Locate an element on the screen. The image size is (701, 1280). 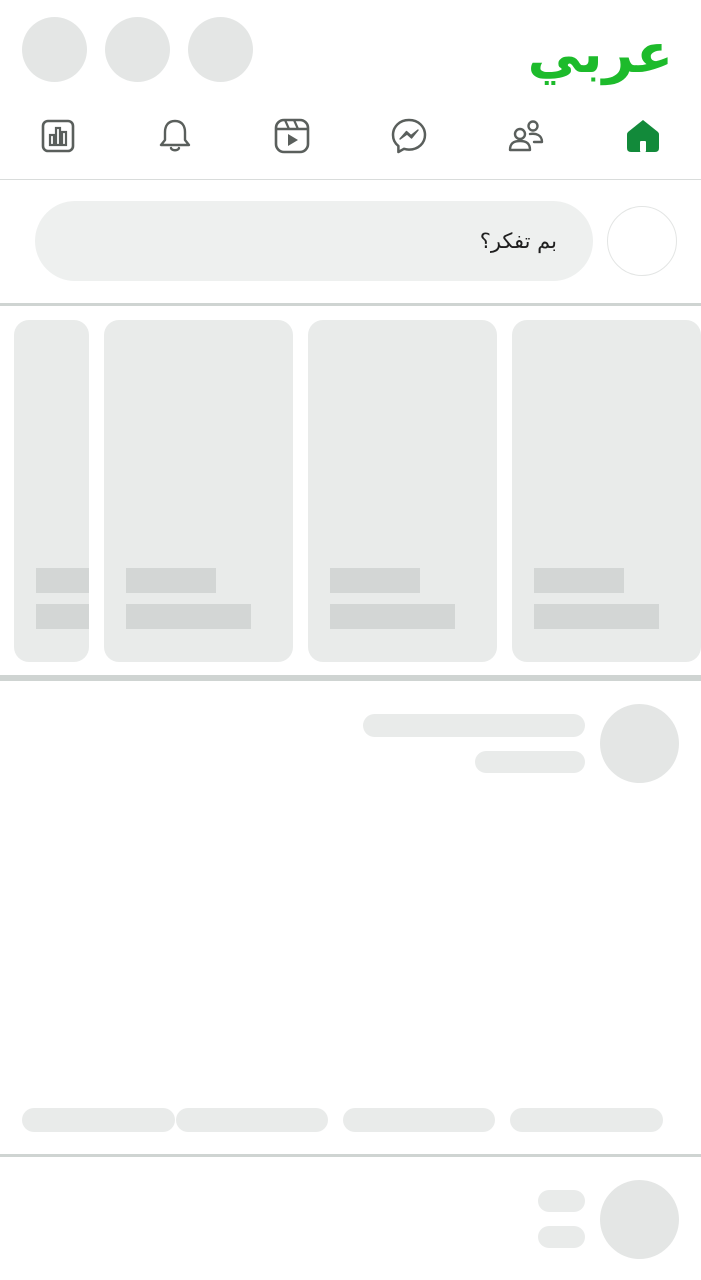
post-divider is located at coordinates (350, 1155).